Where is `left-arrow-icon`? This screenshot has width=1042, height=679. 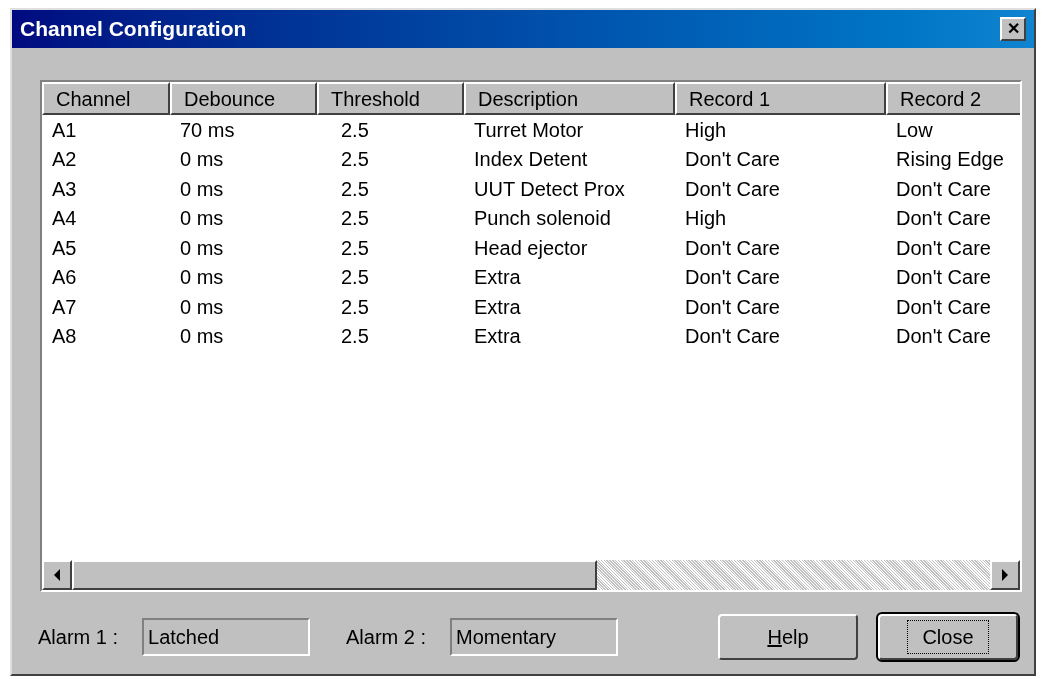 left-arrow-icon is located at coordinates (57, 575).